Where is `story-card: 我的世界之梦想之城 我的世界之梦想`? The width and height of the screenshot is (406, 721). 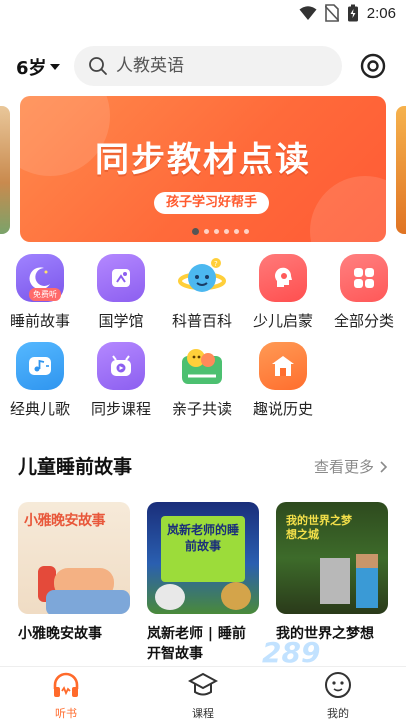
story-card: 我的世界之梦想之城 我的世界之梦想 is located at coordinates (332, 573).